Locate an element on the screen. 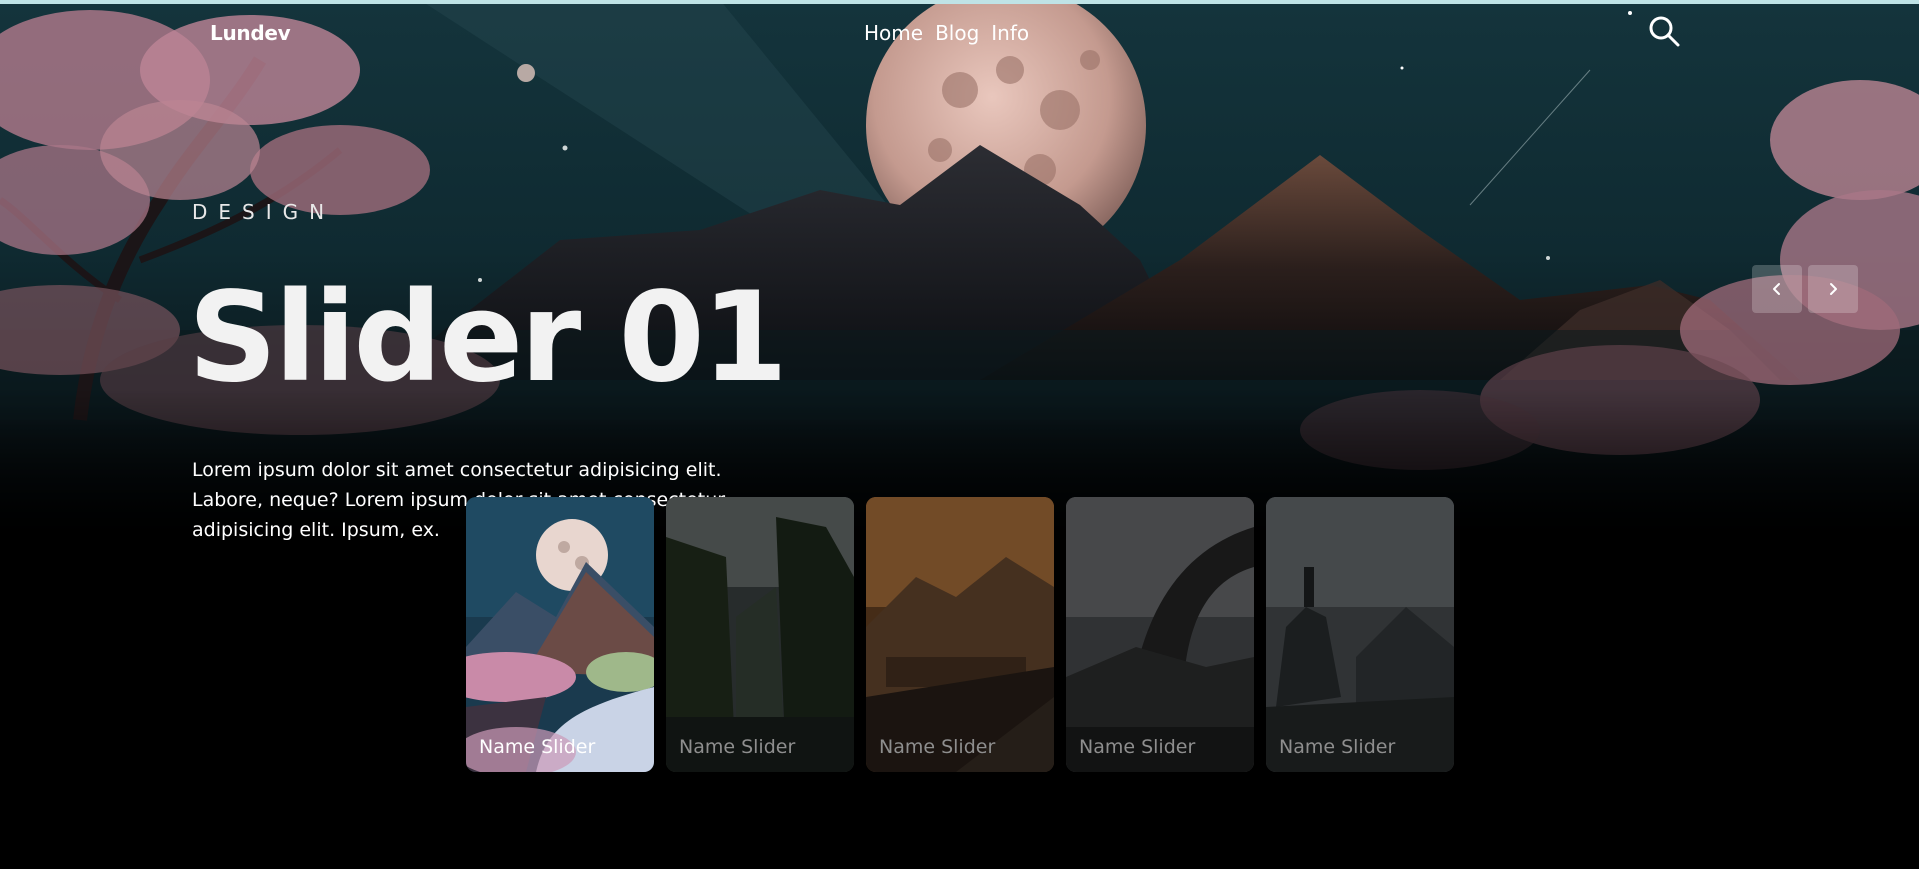 The width and height of the screenshot is (1919, 869). chevron-left-icon is located at coordinates (1776, 289).